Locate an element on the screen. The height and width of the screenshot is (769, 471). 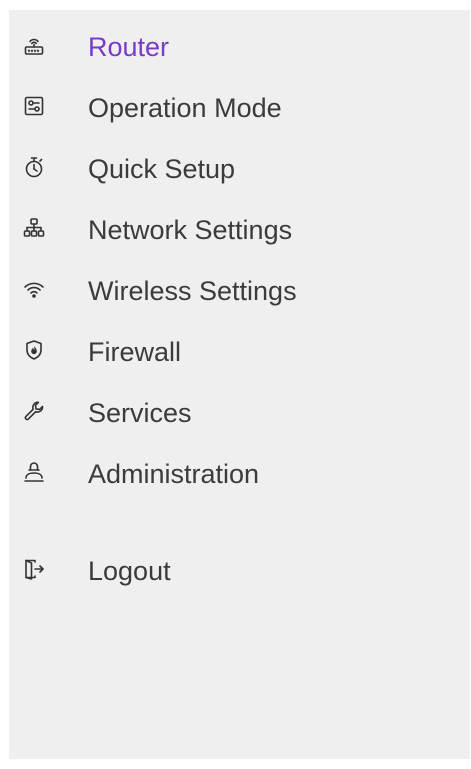
sidebar-item-operation-mode: Operation Mode is located at coordinates (239, 107).